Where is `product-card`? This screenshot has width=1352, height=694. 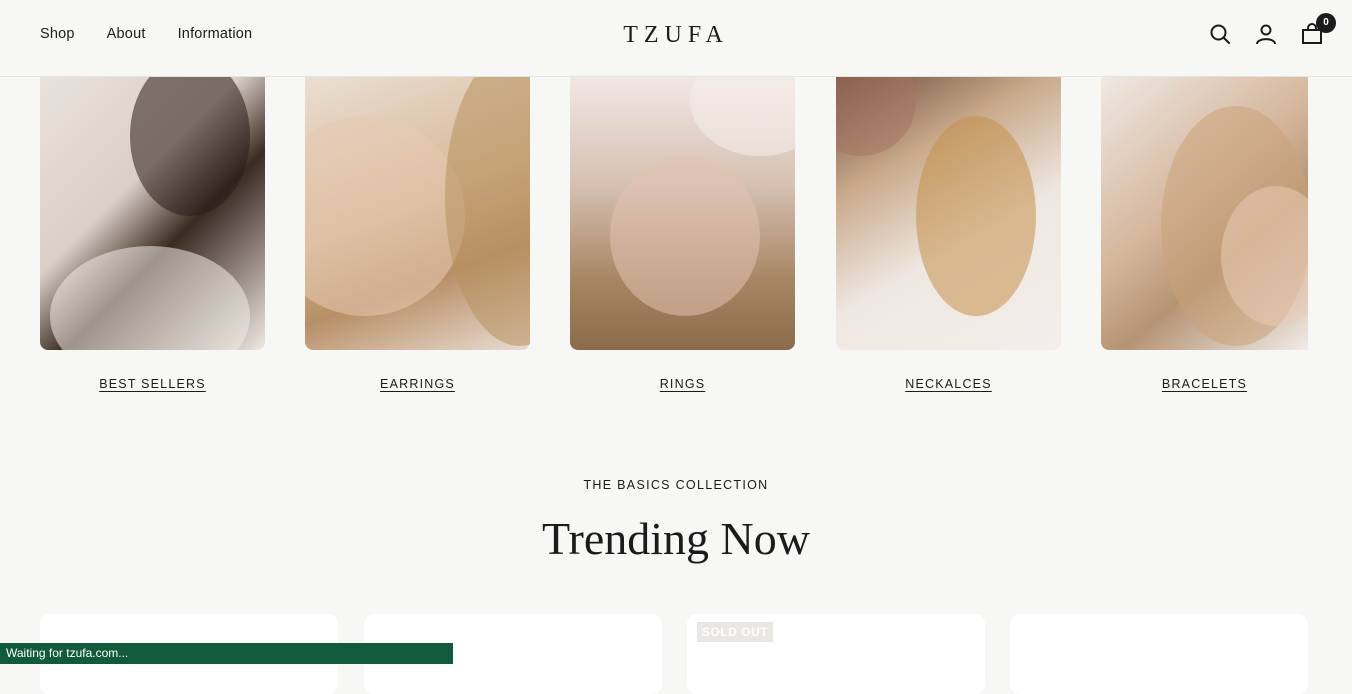 product-card is located at coordinates (1159, 654).